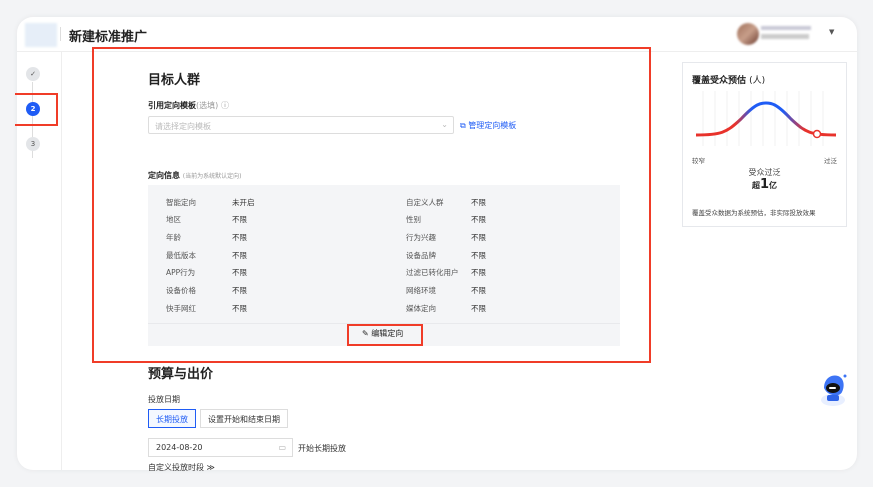 Image resolution: width=873 pixels, height=487 pixels. I want to click on start-date-input: 2024-08-20 ▭, so click(220, 447).